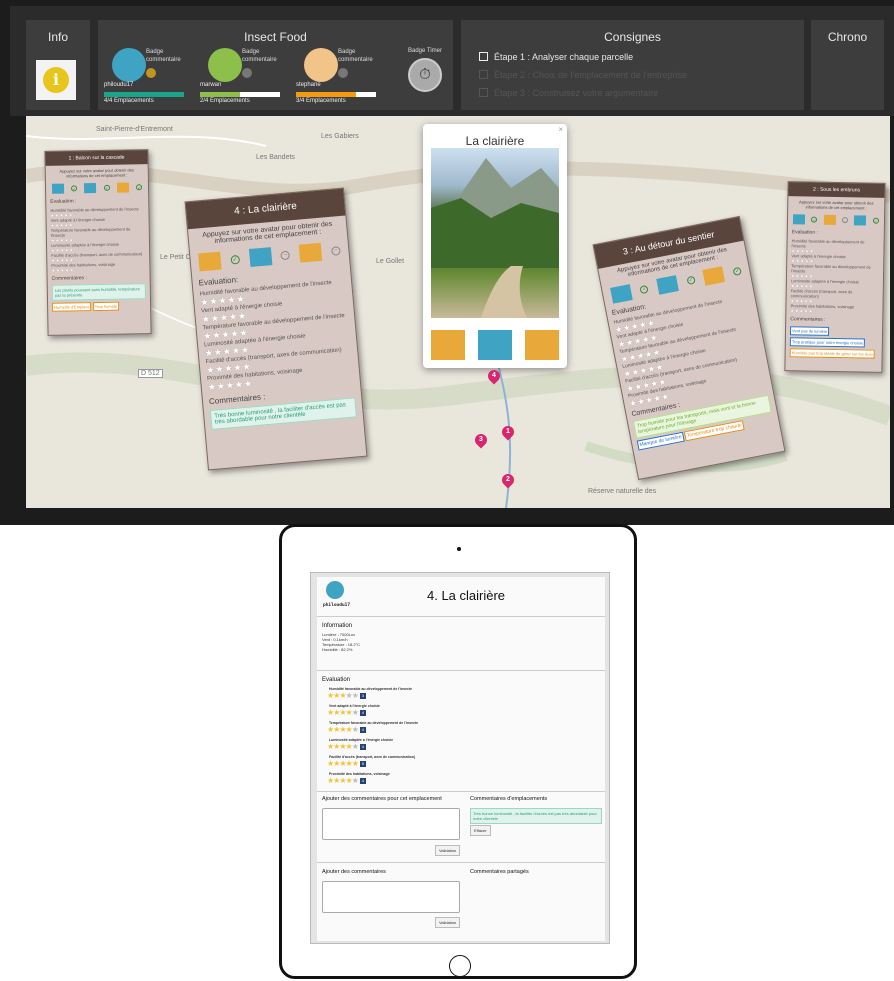 The width and height of the screenshot is (894, 981). What do you see at coordinates (337, 649) in the screenshot?
I see `info-line: Humidité : 82.2%` at bounding box center [337, 649].